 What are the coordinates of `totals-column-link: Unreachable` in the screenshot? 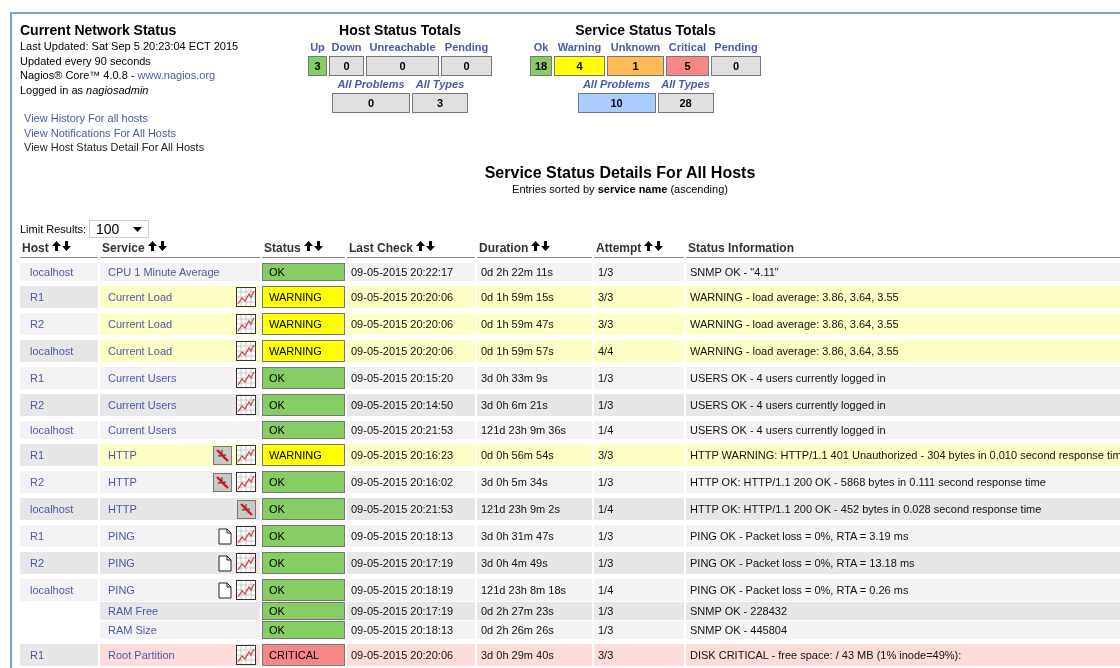 It's located at (402, 47).